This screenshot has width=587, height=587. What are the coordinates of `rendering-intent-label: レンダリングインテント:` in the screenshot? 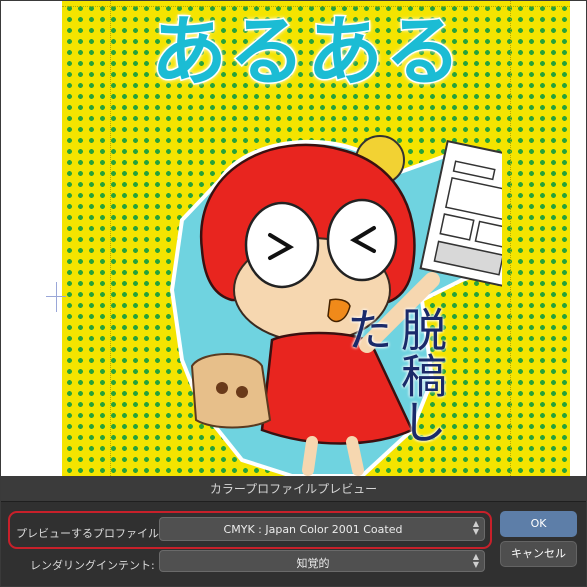 It's located at (92, 565).